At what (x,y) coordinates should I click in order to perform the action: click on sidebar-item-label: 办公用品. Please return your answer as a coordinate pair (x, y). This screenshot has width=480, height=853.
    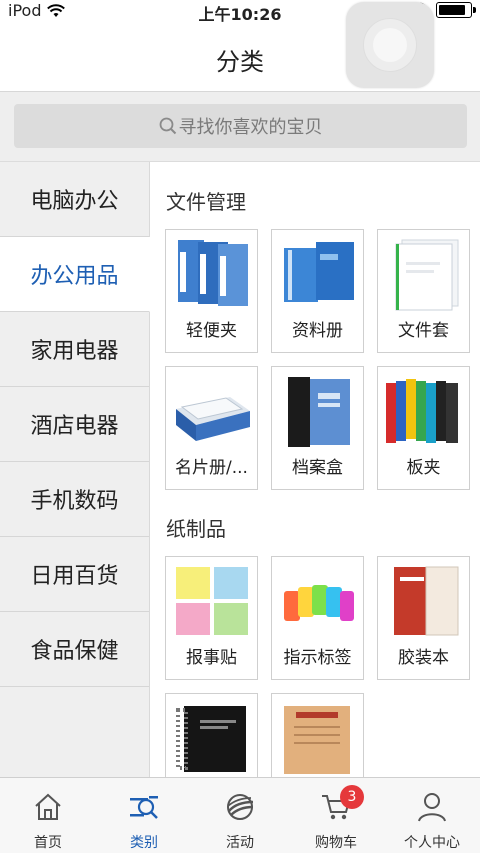
    Looking at the image, I should click on (74, 276).